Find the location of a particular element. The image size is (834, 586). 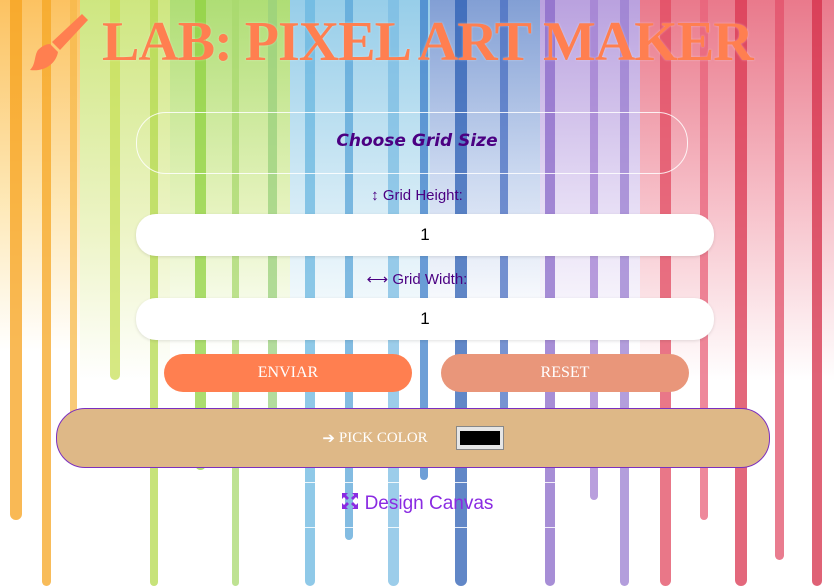

submit-button: ENVIAR is located at coordinates (288, 373).